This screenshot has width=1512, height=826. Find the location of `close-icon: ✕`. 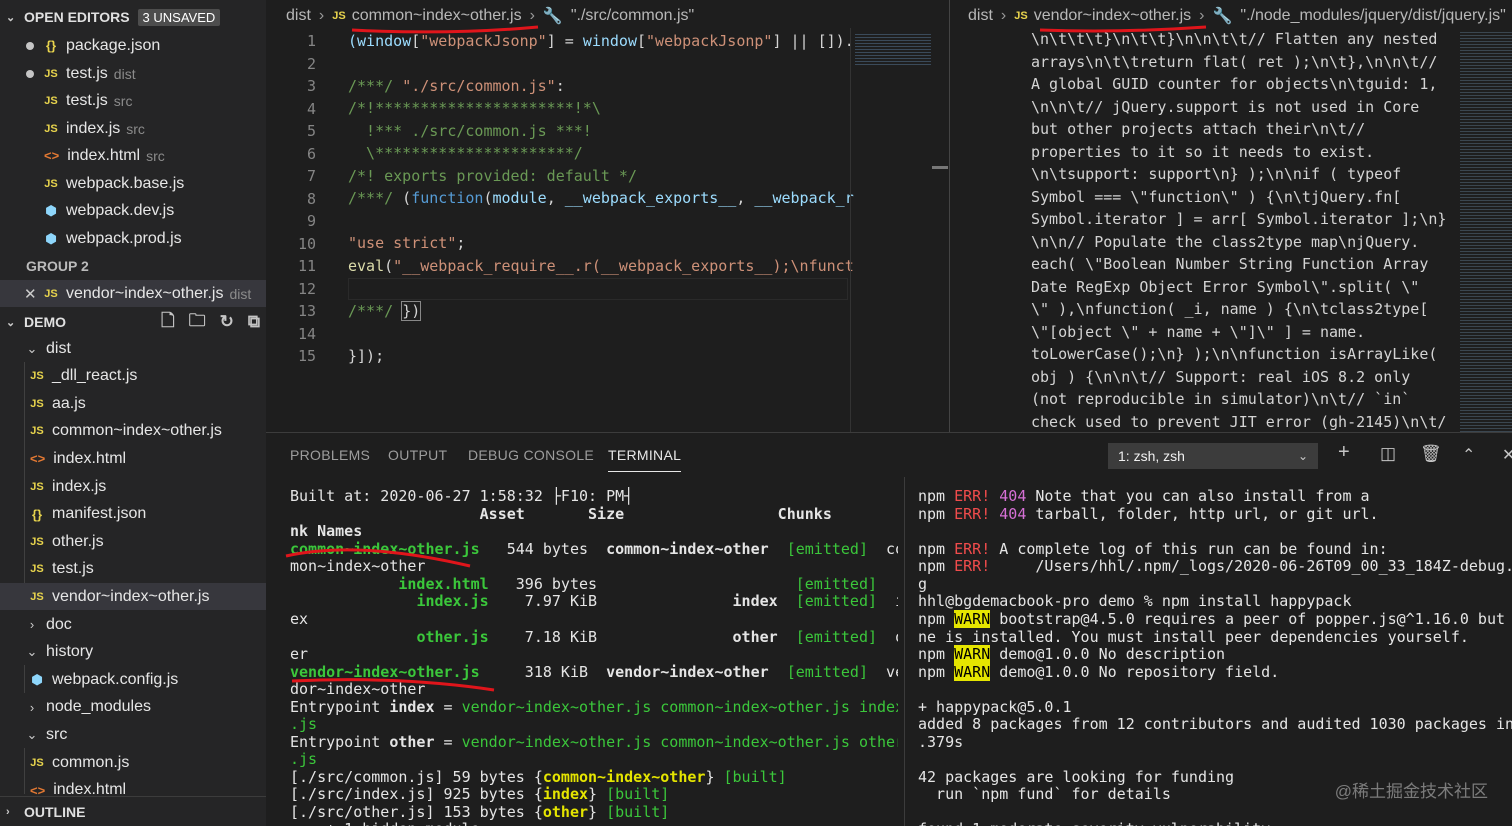

close-icon: ✕ is located at coordinates (30, 294).